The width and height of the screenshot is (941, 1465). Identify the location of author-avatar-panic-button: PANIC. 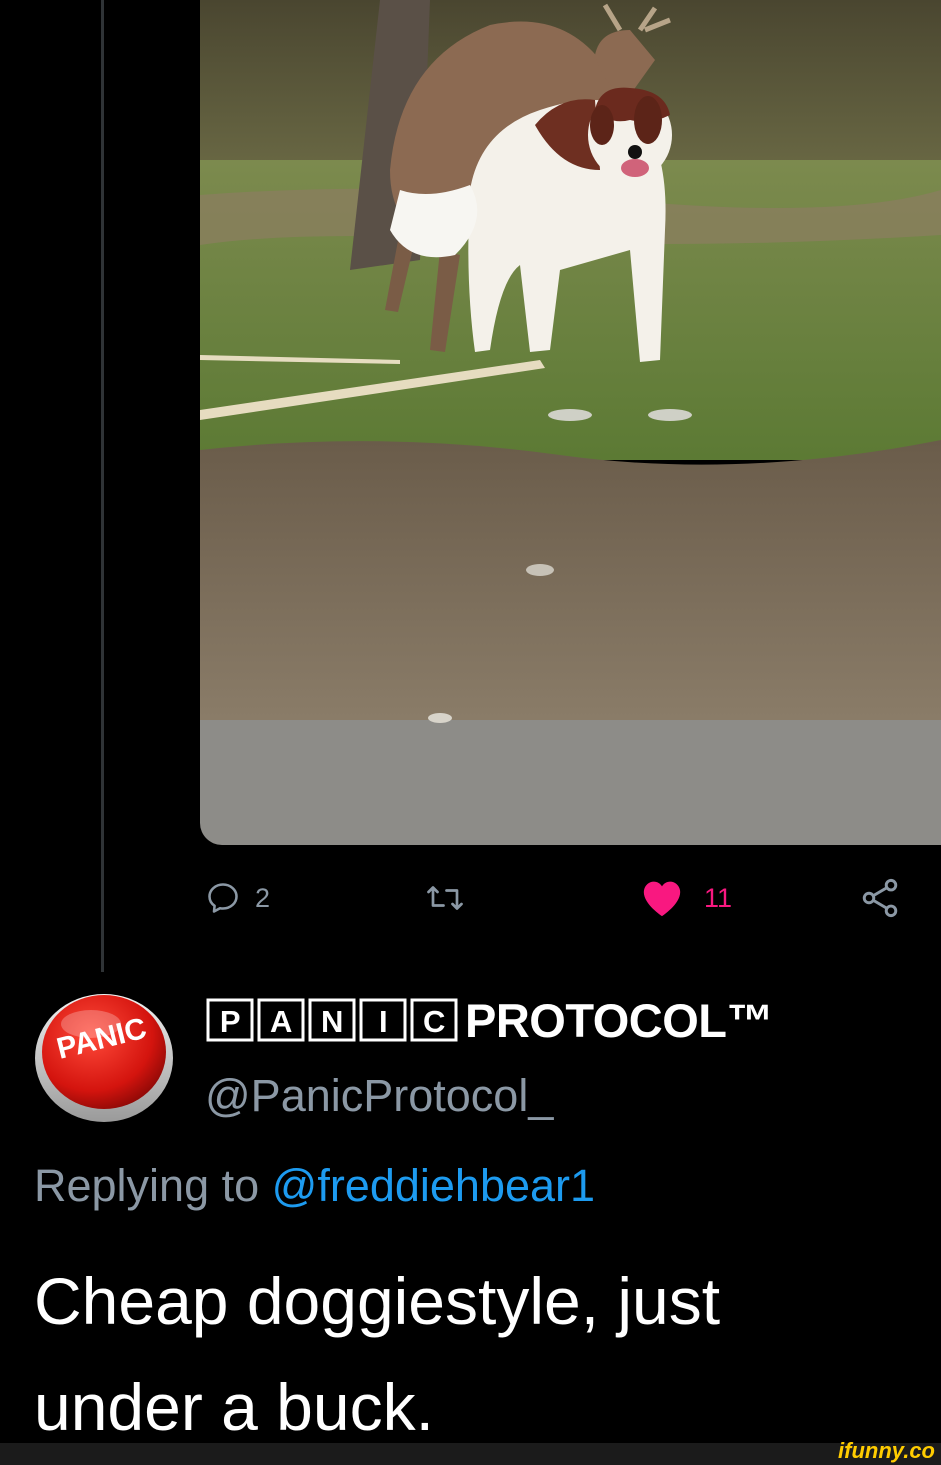
(104, 1053).